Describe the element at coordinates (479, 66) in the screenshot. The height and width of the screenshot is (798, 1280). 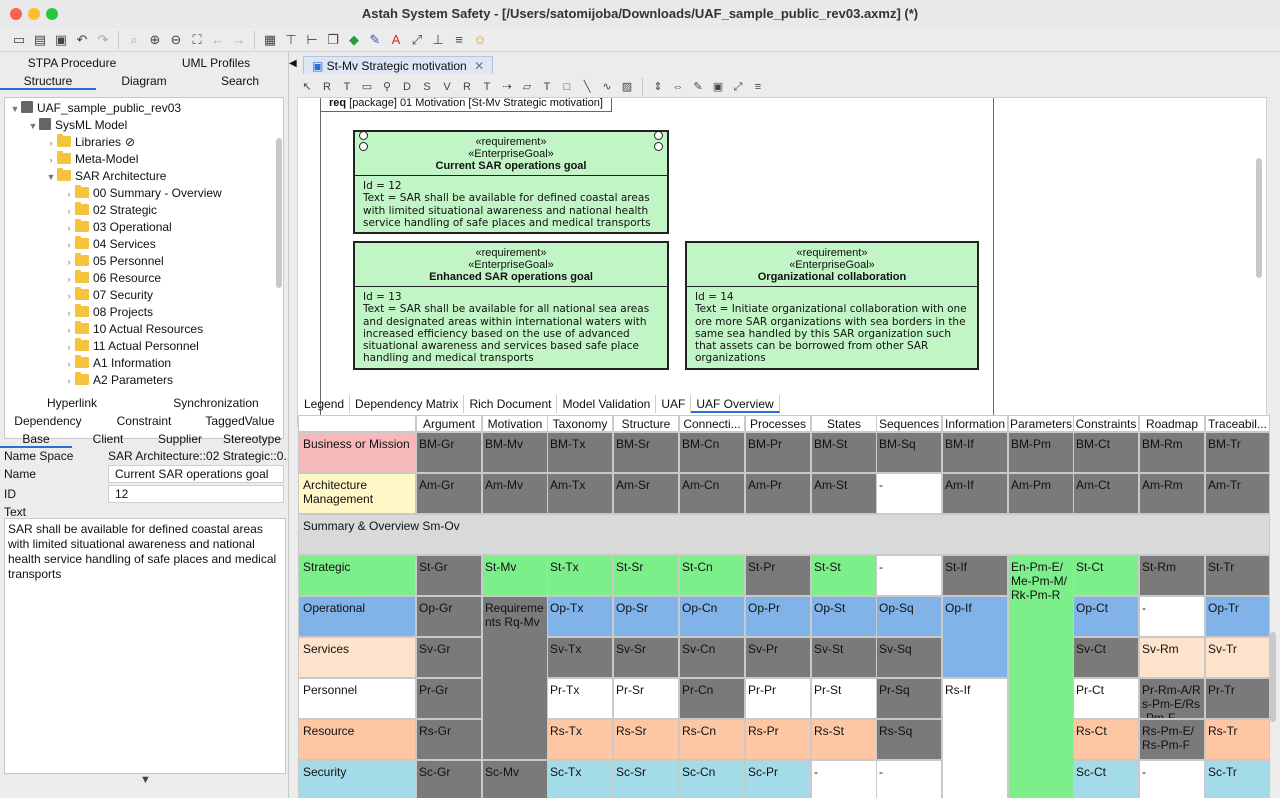
I see `close-tab-icon: ✕` at that location.